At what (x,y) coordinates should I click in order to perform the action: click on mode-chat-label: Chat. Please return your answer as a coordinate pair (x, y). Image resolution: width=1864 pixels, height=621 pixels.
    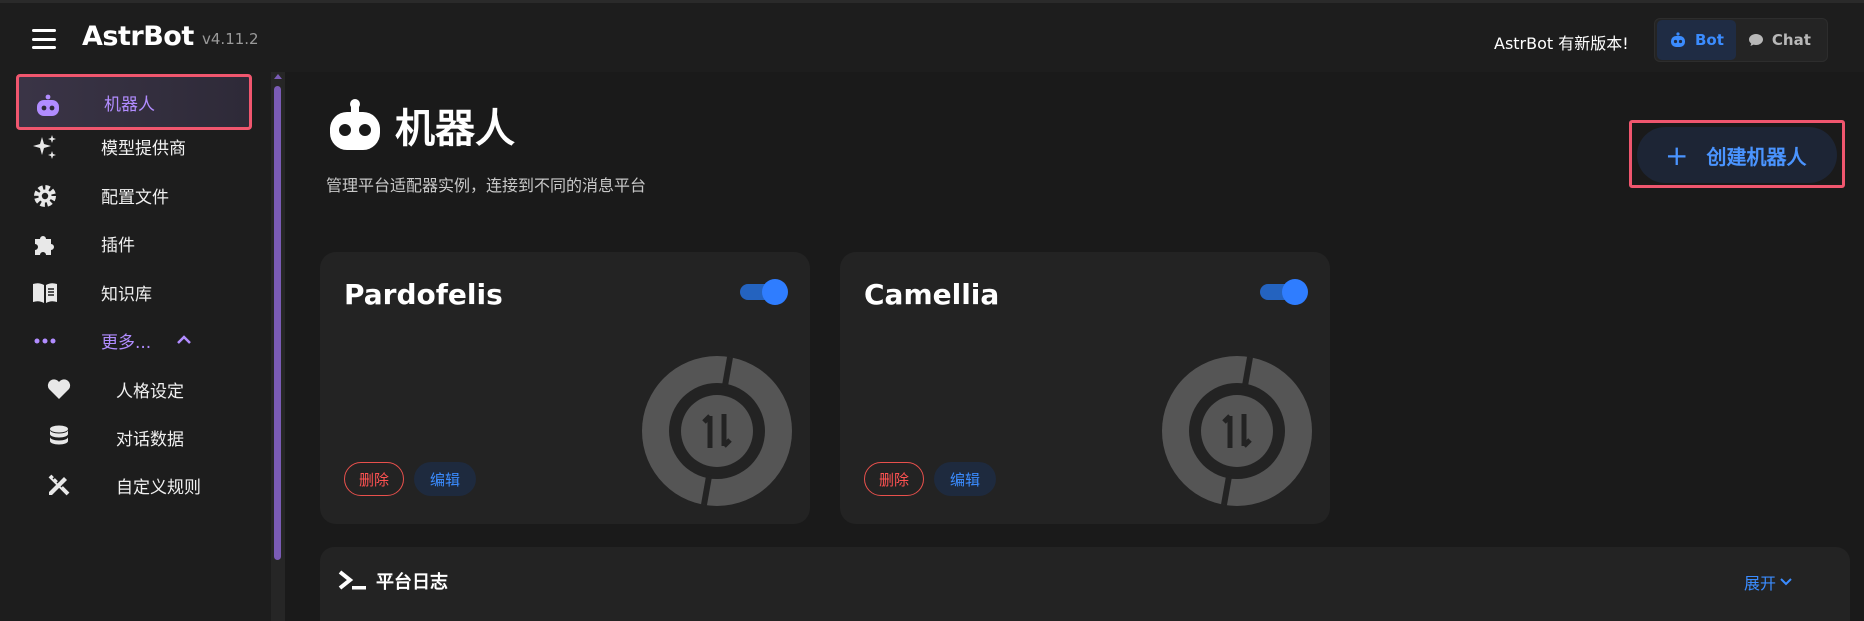
    Looking at the image, I should click on (1791, 40).